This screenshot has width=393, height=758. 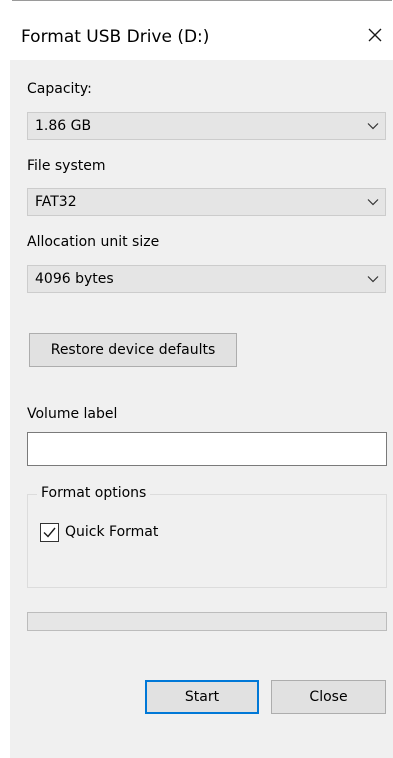 What do you see at coordinates (206, 126) in the screenshot?
I see `capacity-dropdown: 1.86 GB` at bounding box center [206, 126].